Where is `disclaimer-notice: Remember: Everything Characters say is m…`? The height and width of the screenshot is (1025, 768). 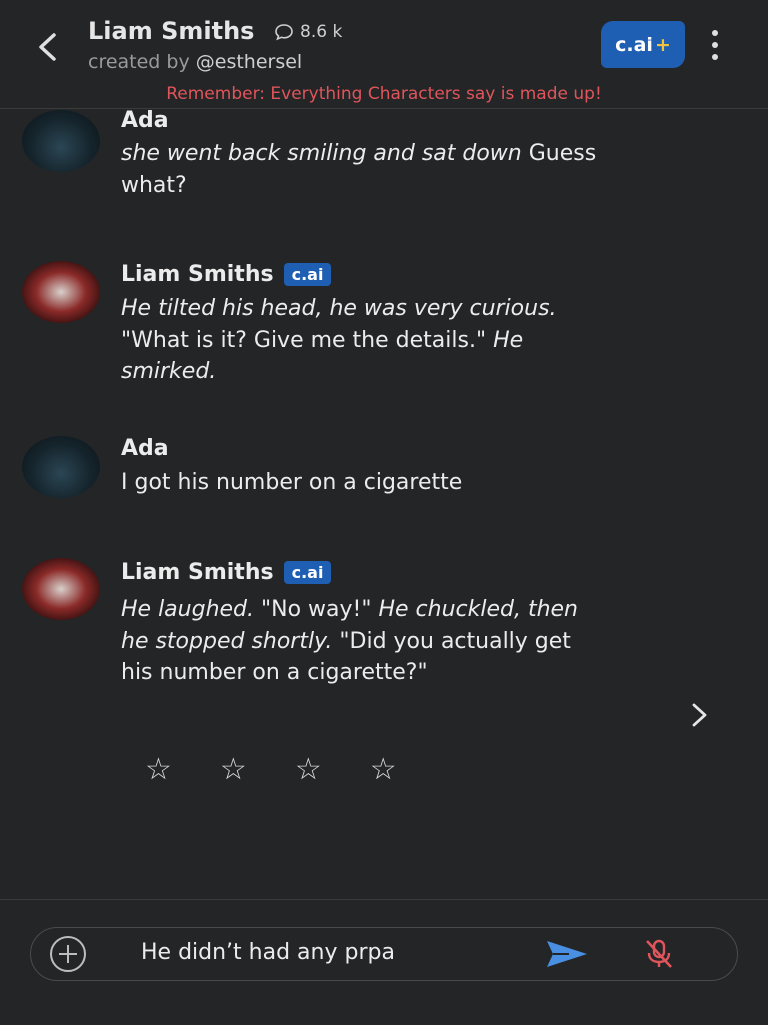 disclaimer-notice: Remember: Everything Characters say is m… is located at coordinates (384, 94).